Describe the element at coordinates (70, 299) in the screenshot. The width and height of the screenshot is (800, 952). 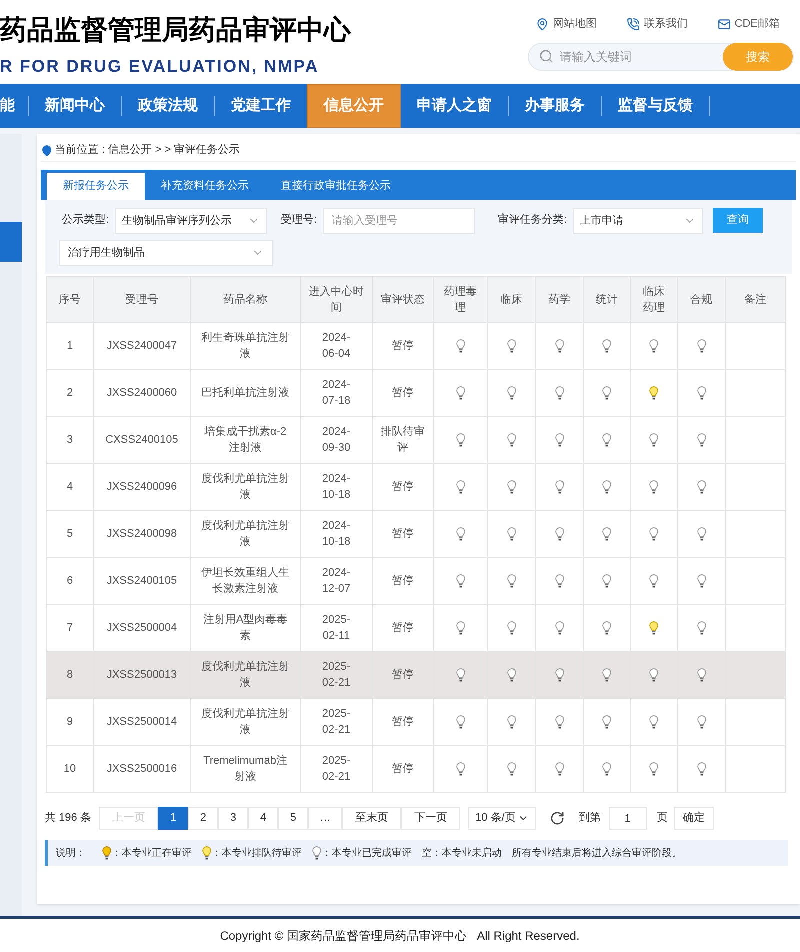
I see `column-header: 序号` at that location.